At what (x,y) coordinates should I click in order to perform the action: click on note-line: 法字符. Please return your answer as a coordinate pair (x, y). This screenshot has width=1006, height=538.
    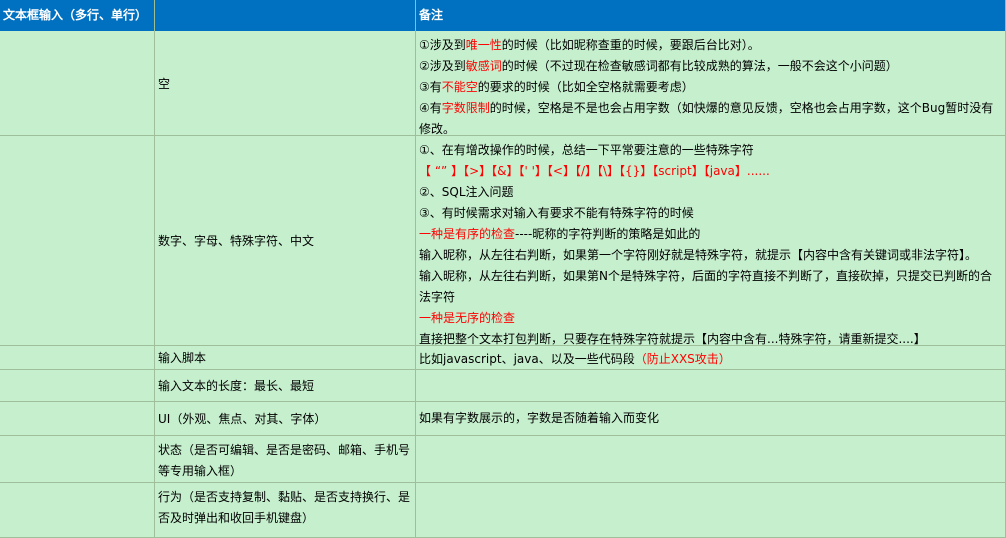
    Looking at the image, I should click on (712, 297).